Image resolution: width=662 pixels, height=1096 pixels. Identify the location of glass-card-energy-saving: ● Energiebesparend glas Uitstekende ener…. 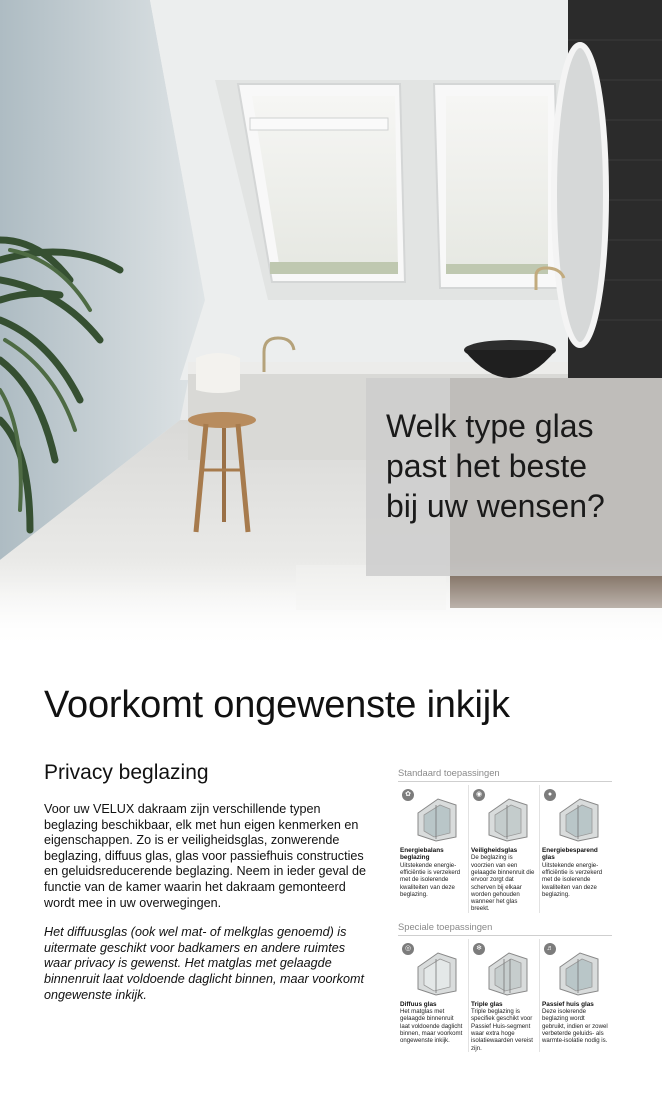
(575, 849).